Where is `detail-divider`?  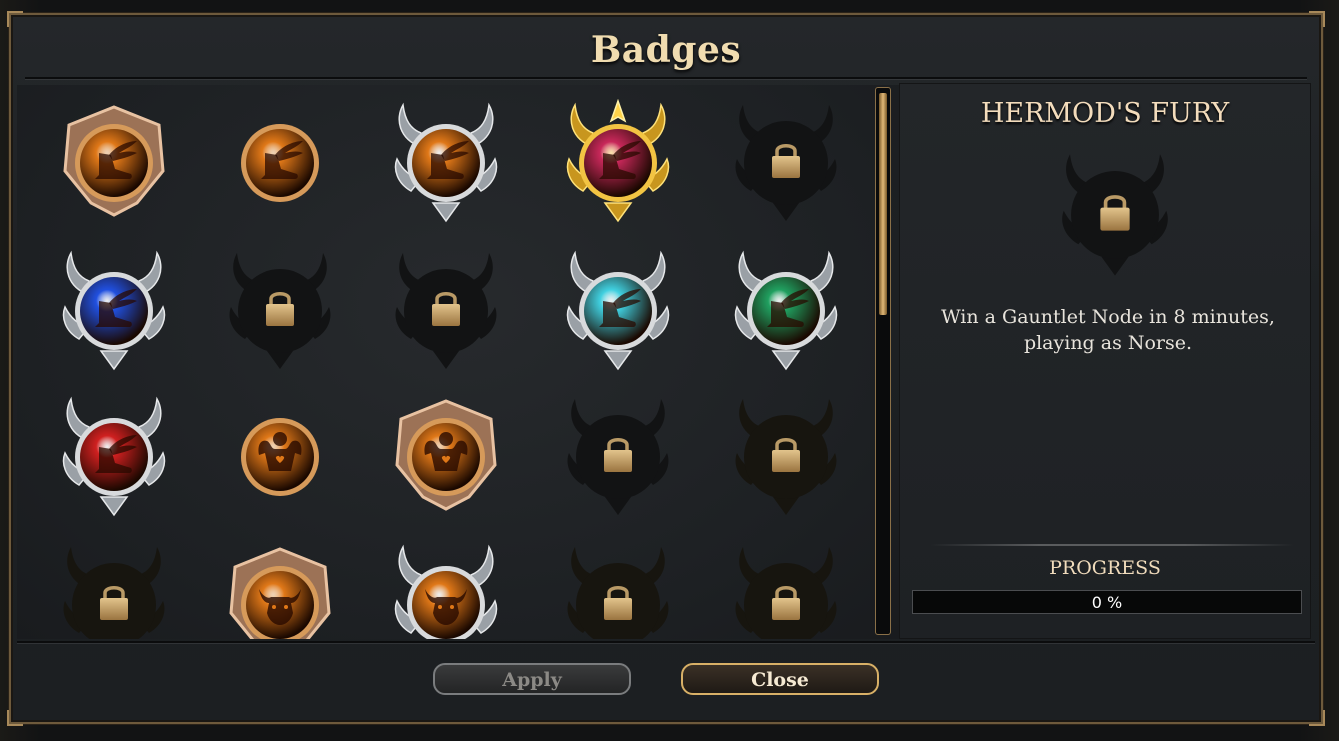
detail-divider is located at coordinates (1112, 545).